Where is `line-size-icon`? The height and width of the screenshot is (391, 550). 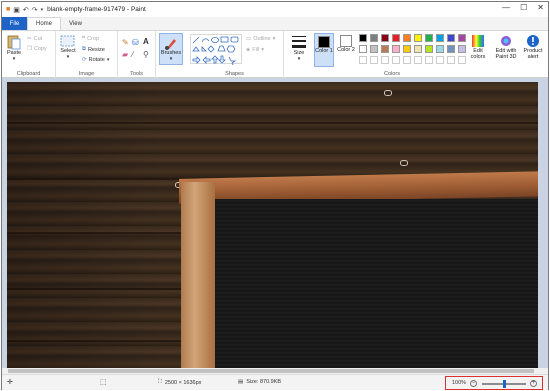
line-size-icon is located at coordinates (299, 42).